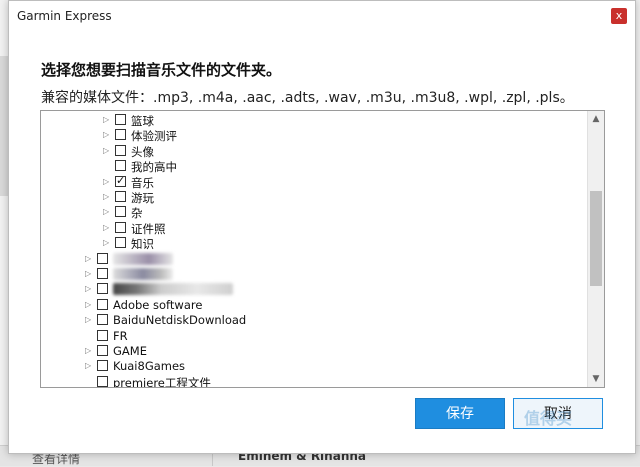 Image resolution: width=640 pixels, height=467 pixels. What do you see at coordinates (311, 336) in the screenshot?
I see `tree-row: FR` at bounding box center [311, 336].